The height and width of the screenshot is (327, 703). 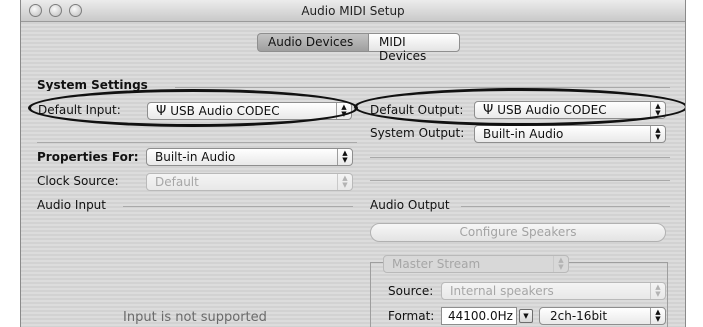 I want to click on properties-for-label: Properties For:, so click(x=88, y=157).